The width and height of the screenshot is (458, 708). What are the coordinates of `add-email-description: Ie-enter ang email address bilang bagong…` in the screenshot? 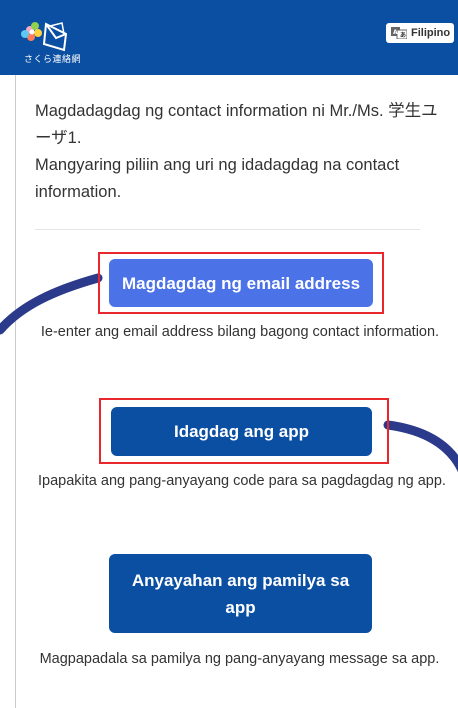 It's located at (240, 332).